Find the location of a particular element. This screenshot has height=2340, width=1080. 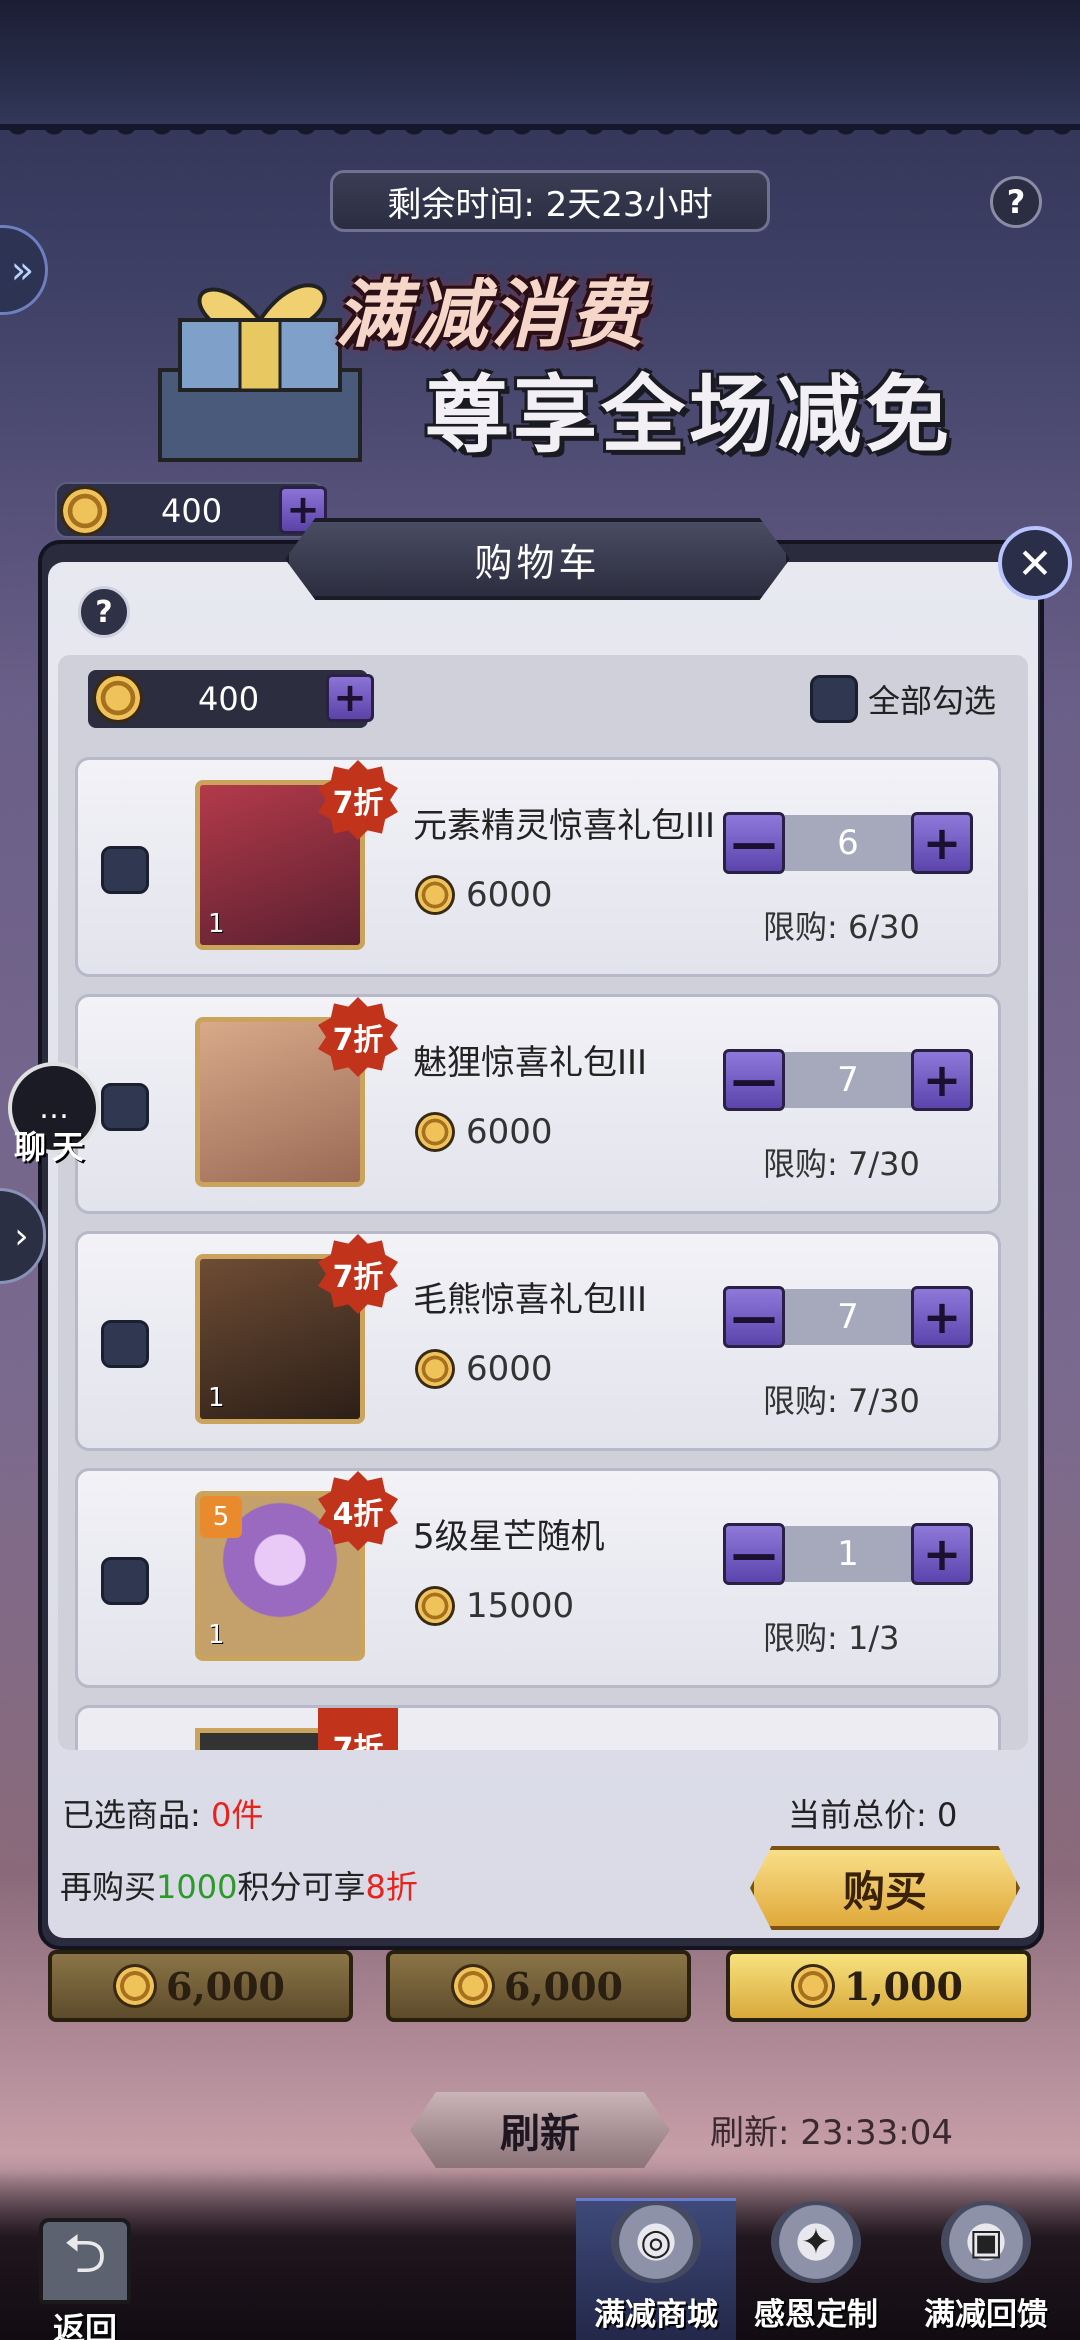

cart-item: 1 7折 元素精灵惊喜礼包III 6000 — 6 + 限购: 6/30 is located at coordinates (538, 867).